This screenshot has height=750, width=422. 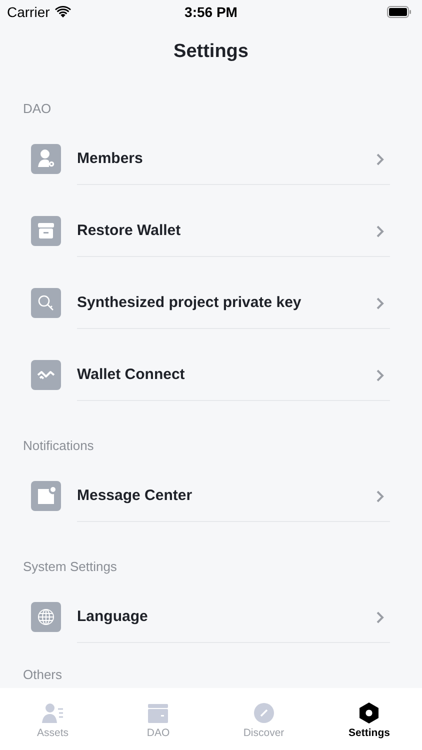 What do you see at coordinates (211, 156) in the screenshot?
I see `settings-row: Members` at bounding box center [211, 156].